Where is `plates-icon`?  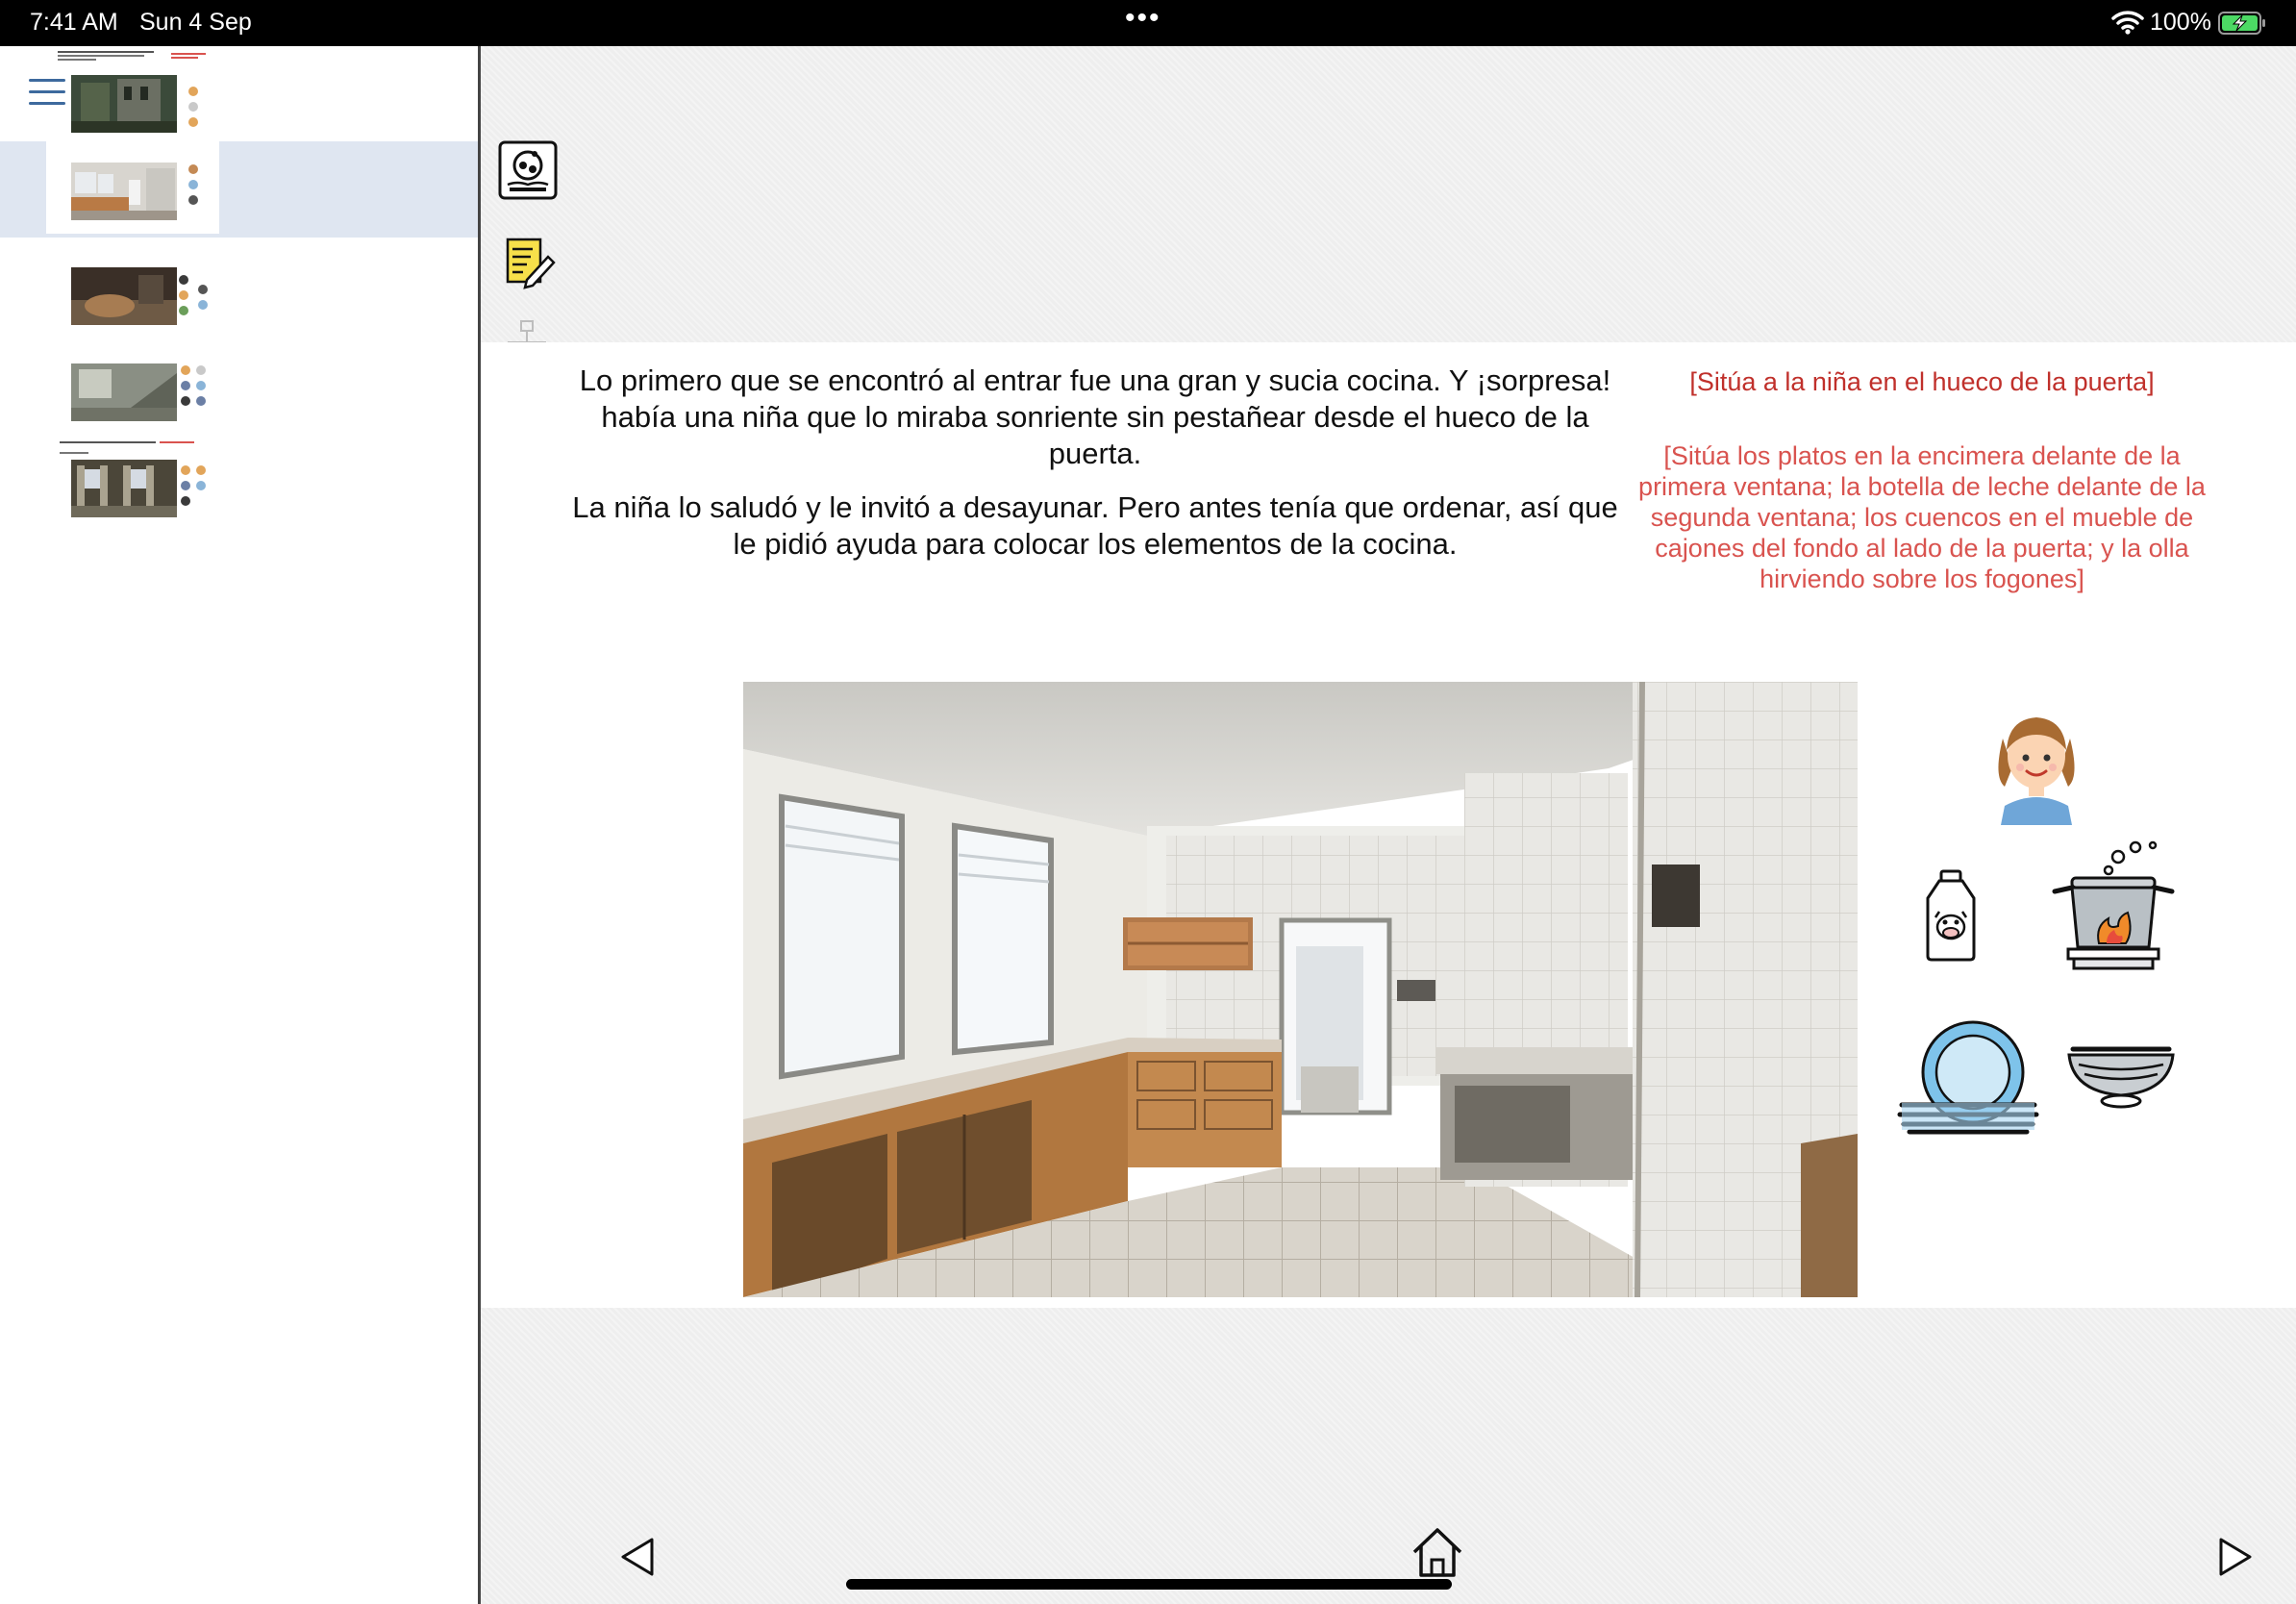
plates-icon is located at coordinates (1968, 1078).